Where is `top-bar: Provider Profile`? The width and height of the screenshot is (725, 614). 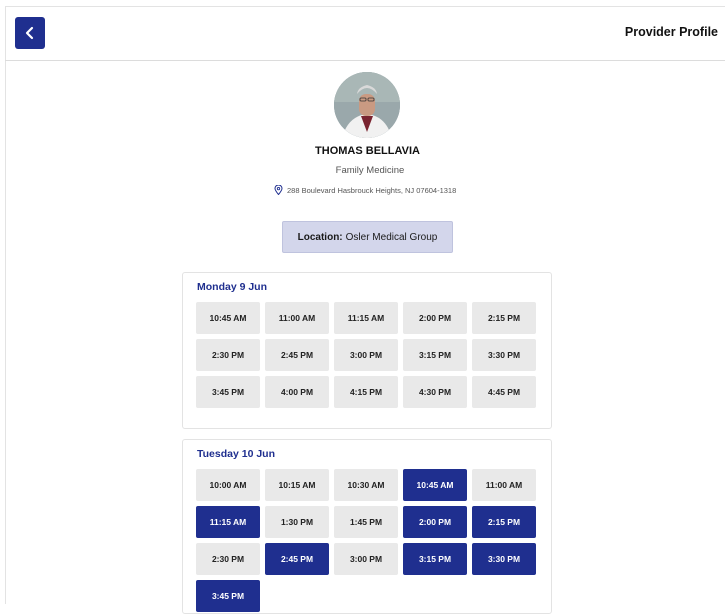
top-bar: Provider Profile is located at coordinates (365, 33).